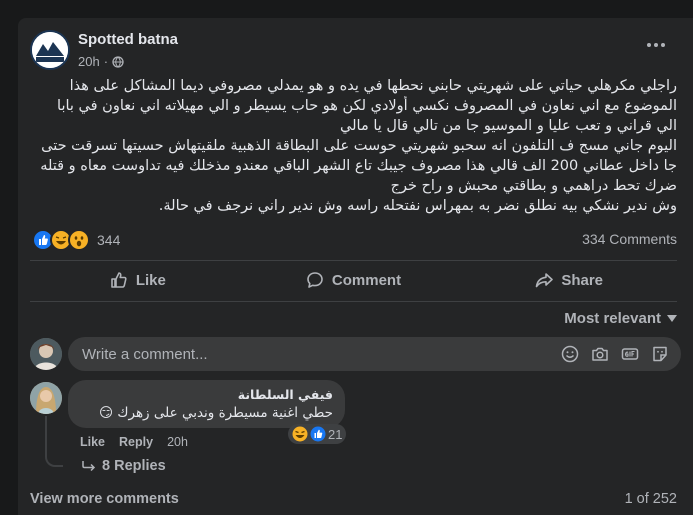 Image resolution: width=693 pixels, height=515 pixels. Describe the element at coordinates (570, 354) in the screenshot. I see `emoji-icon` at that location.